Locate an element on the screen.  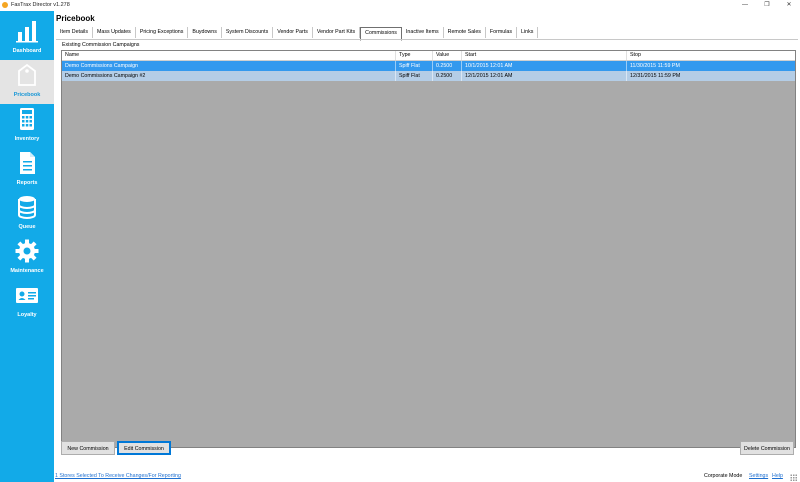
sidebar-item-label: Queue is located at coordinates (27, 227).